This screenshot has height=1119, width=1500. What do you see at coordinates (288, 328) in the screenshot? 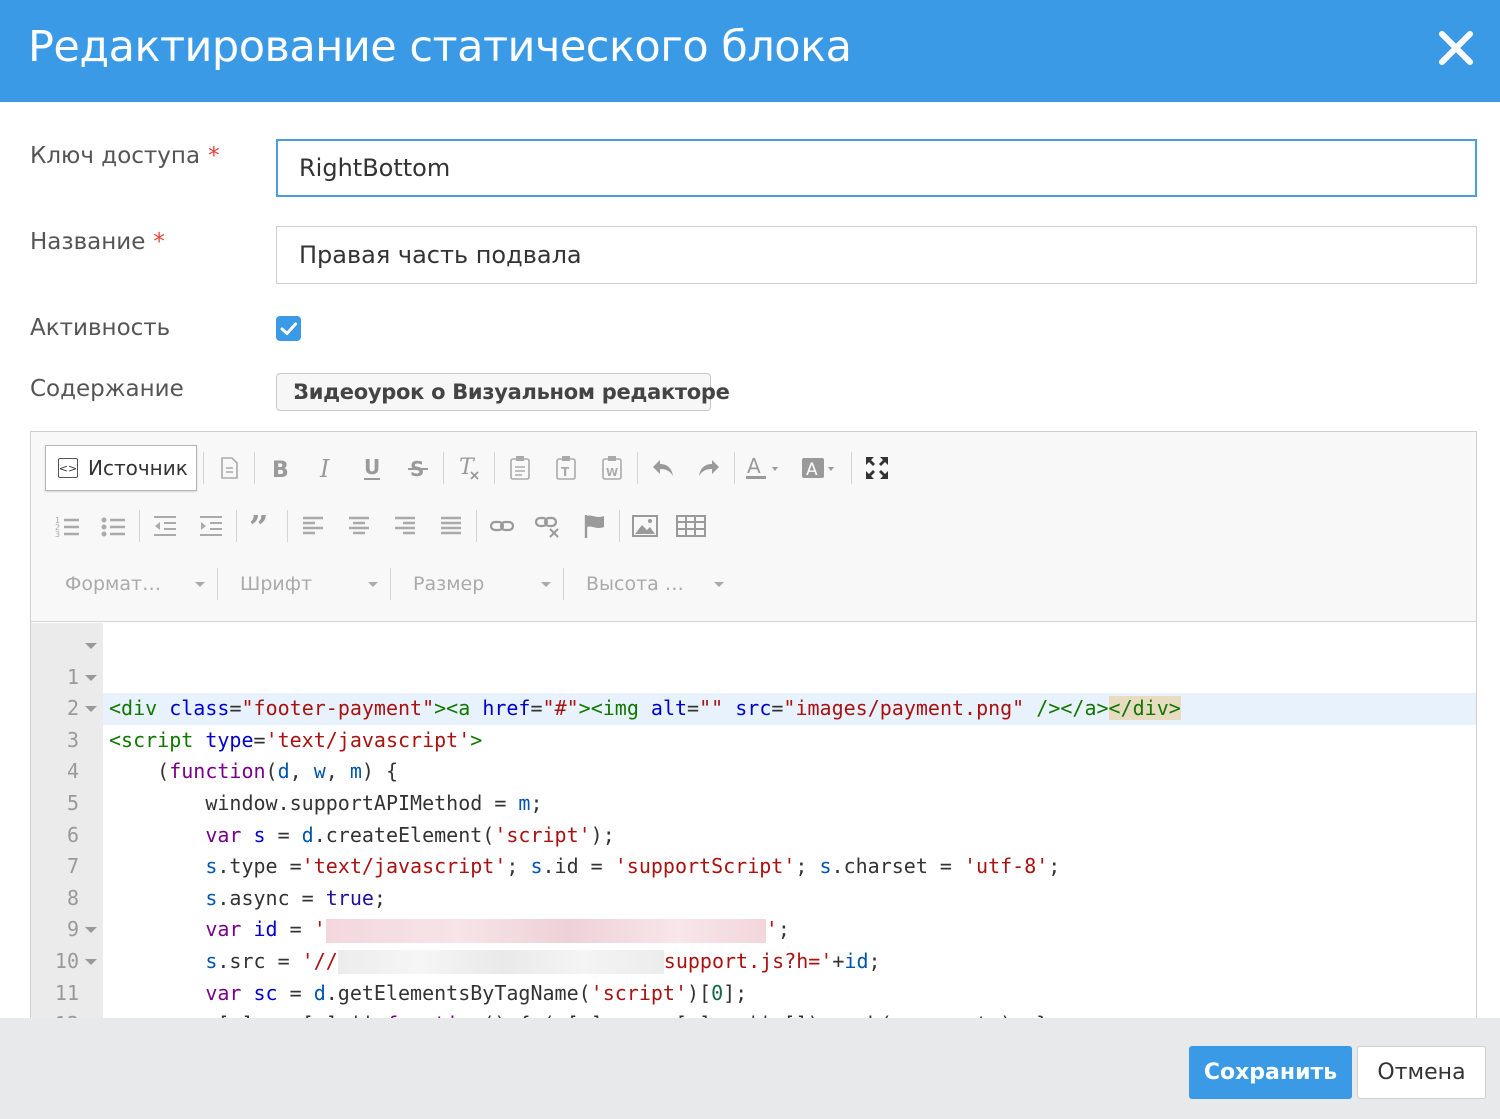
I see `active-checkbox` at bounding box center [288, 328].